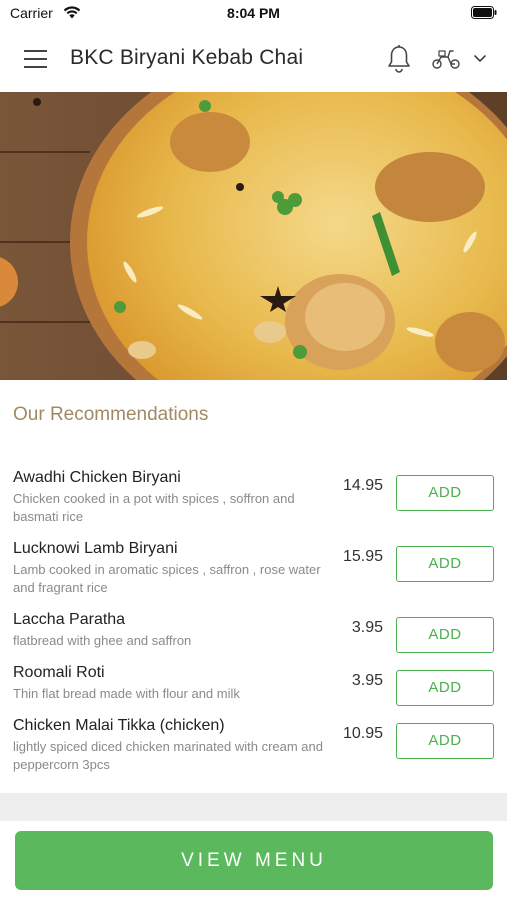 The image size is (507, 900). What do you see at coordinates (399, 59) in the screenshot?
I see `bell-icon` at bounding box center [399, 59].